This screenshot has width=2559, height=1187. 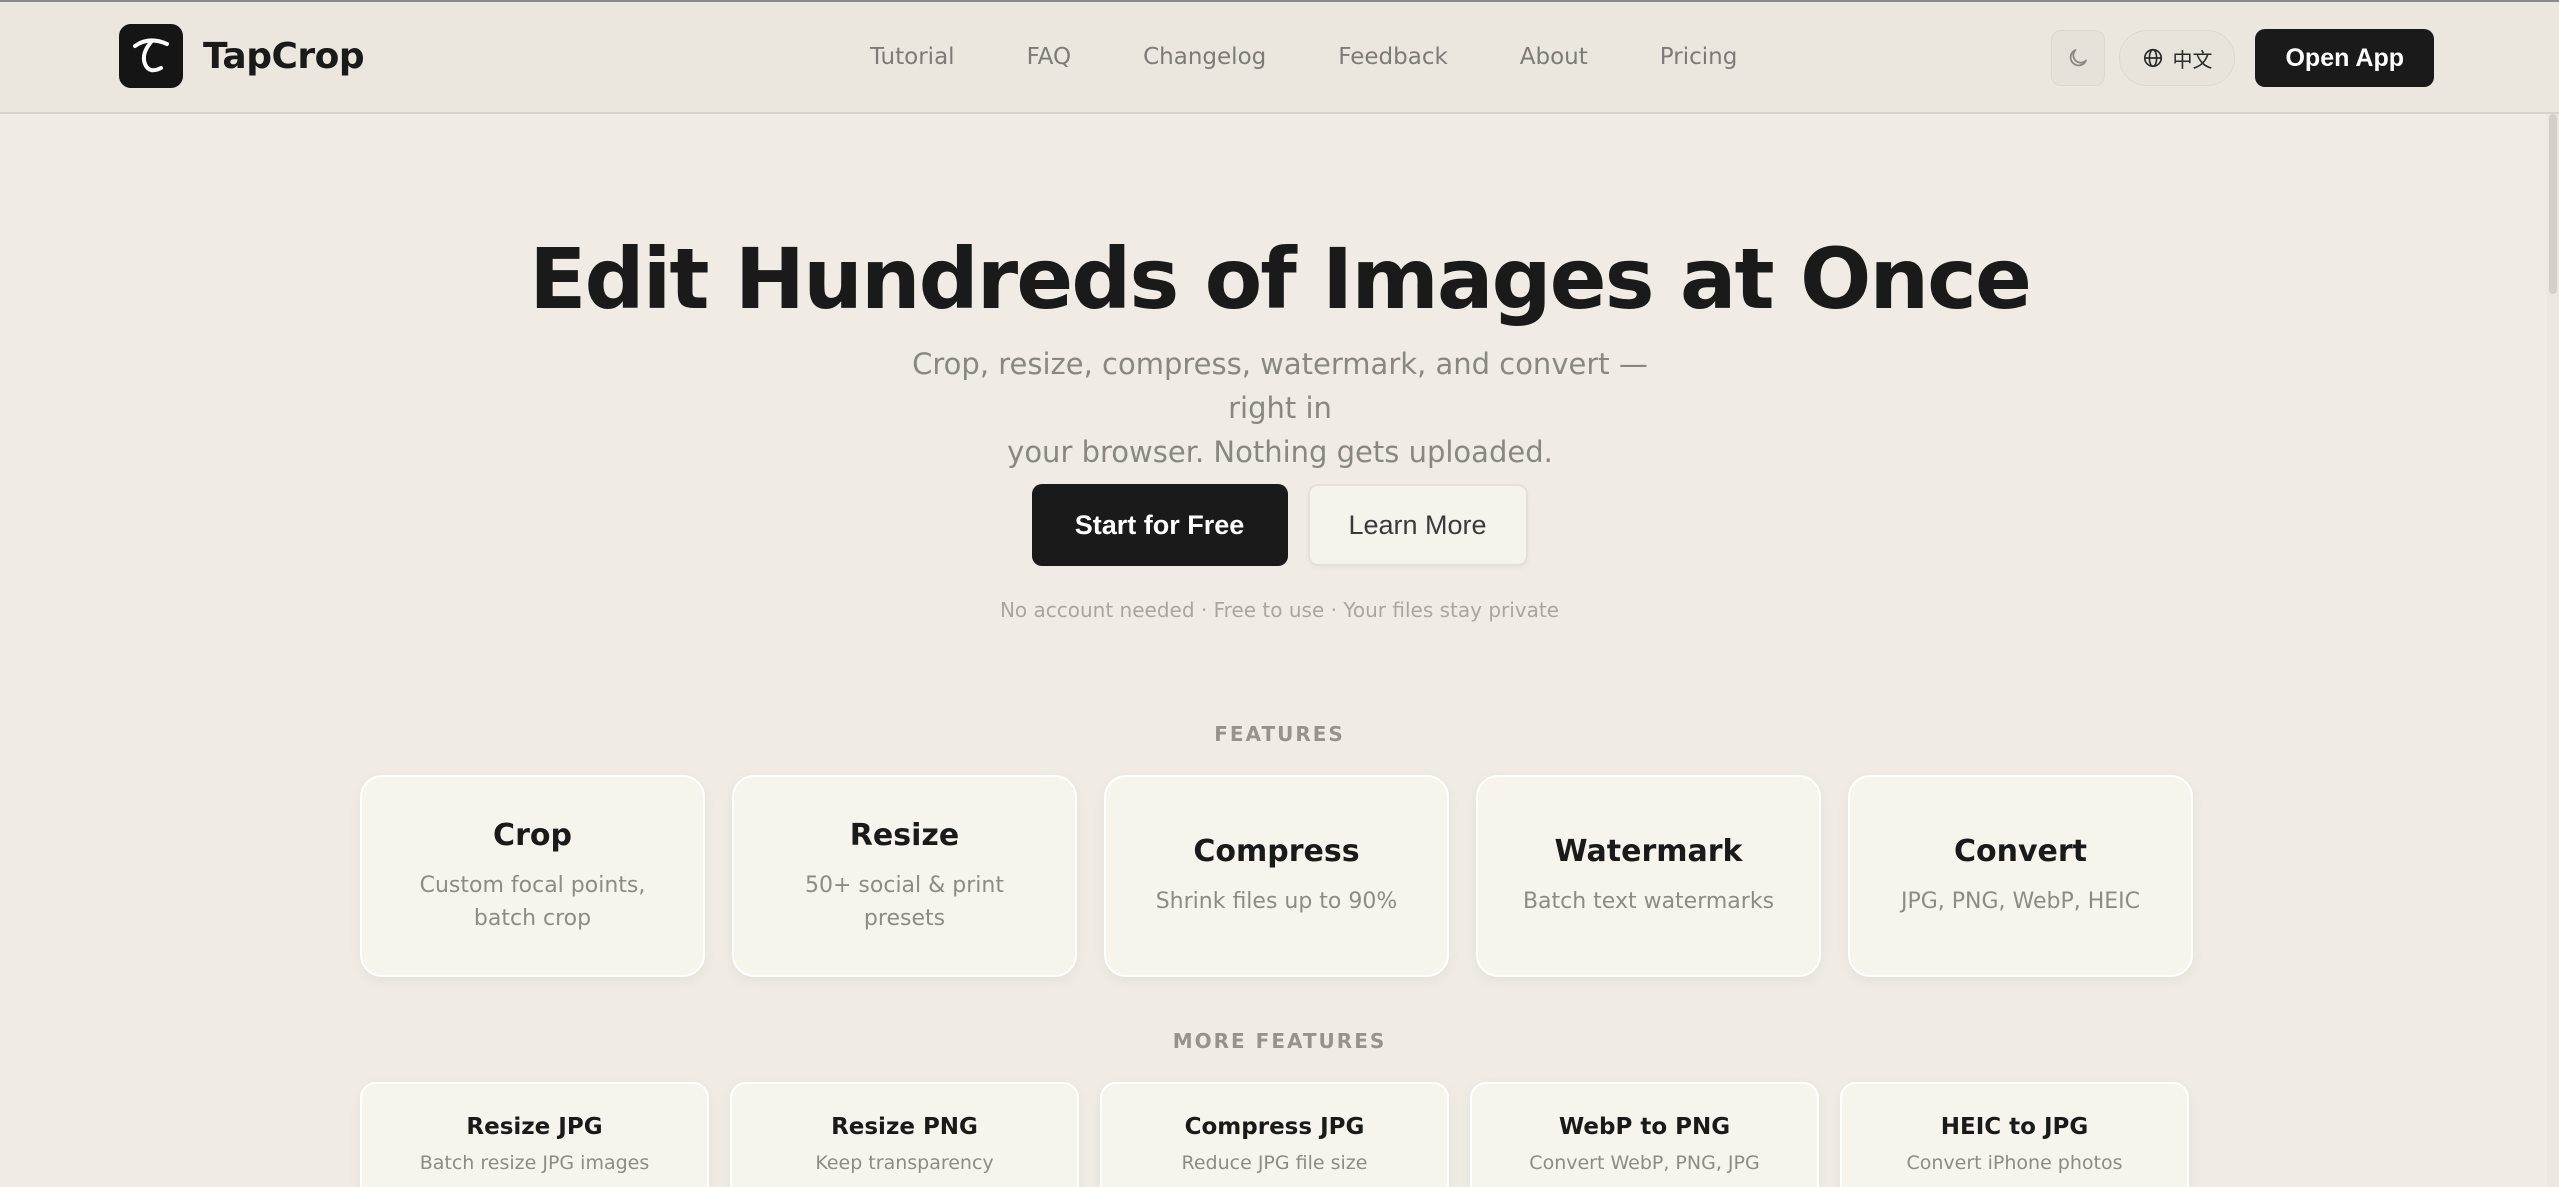 What do you see at coordinates (1279, 1041) in the screenshot?
I see `more-features-section-label: MORE FEATURES` at bounding box center [1279, 1041].